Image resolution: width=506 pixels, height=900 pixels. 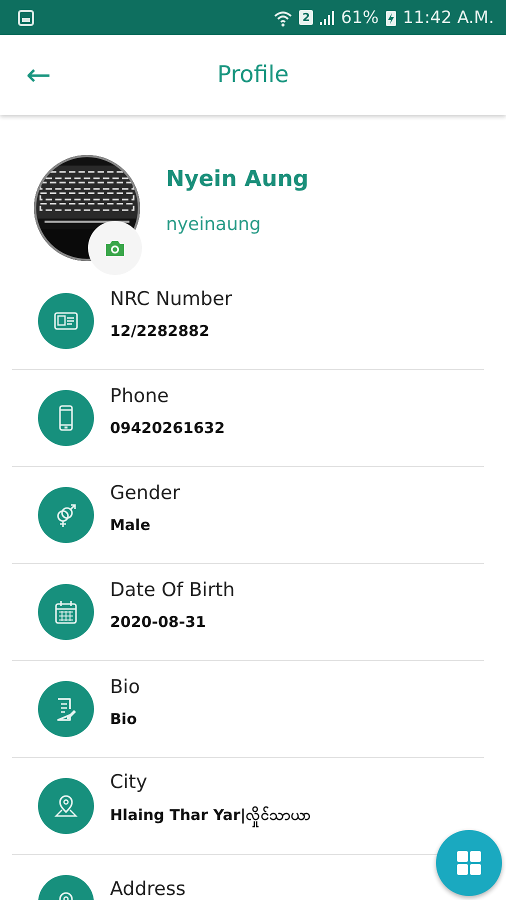 I want to click on grid-icon, so click(x=469, y=863).